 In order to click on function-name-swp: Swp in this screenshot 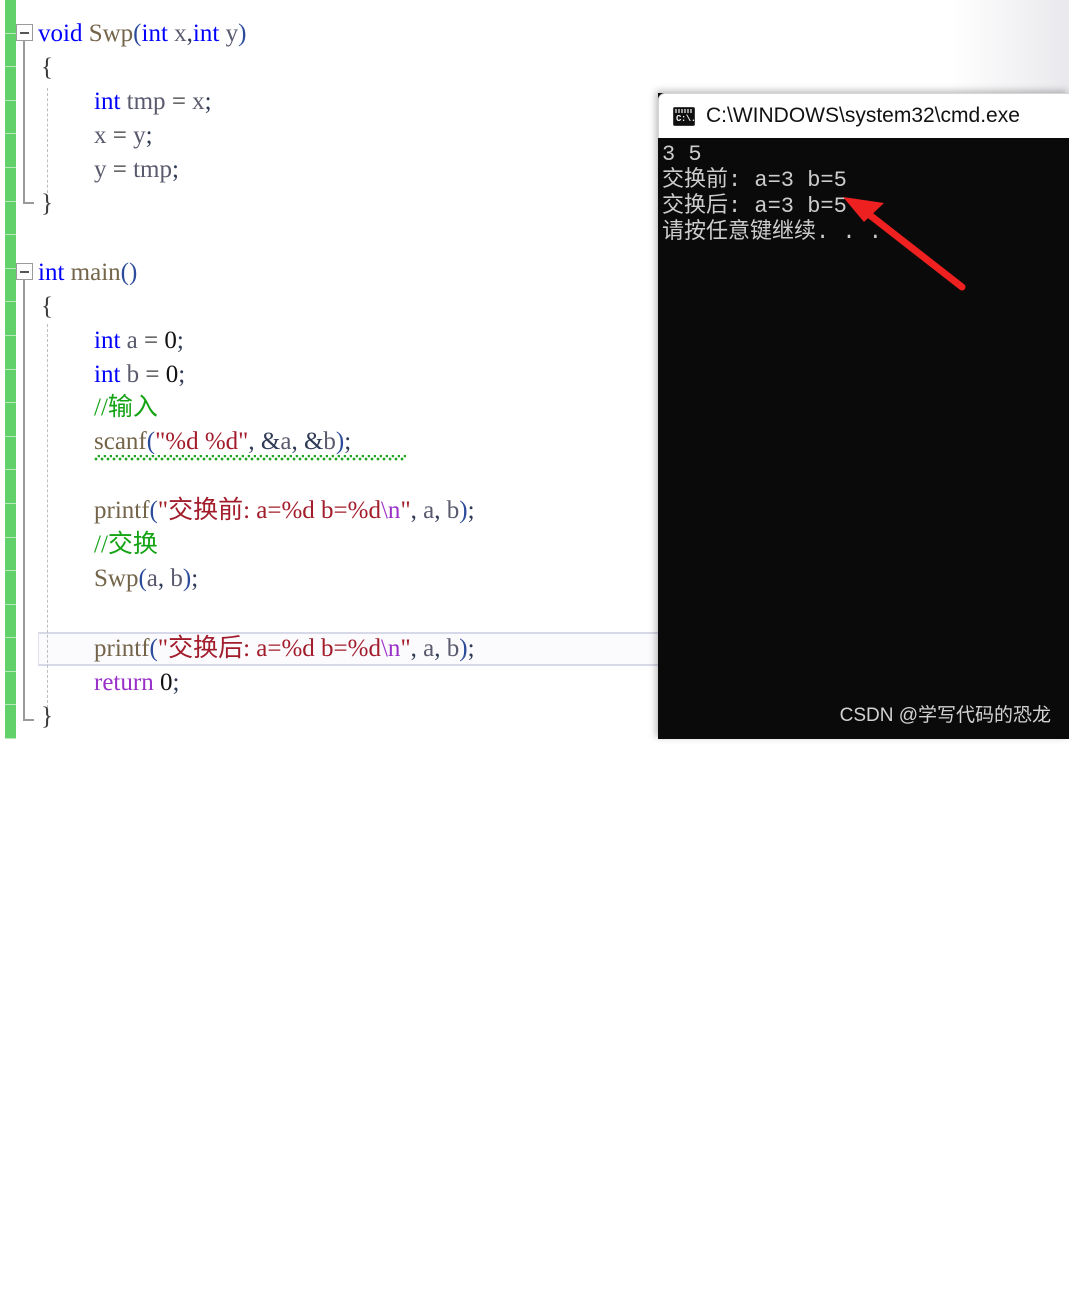, I will do `click(111, 33)`.